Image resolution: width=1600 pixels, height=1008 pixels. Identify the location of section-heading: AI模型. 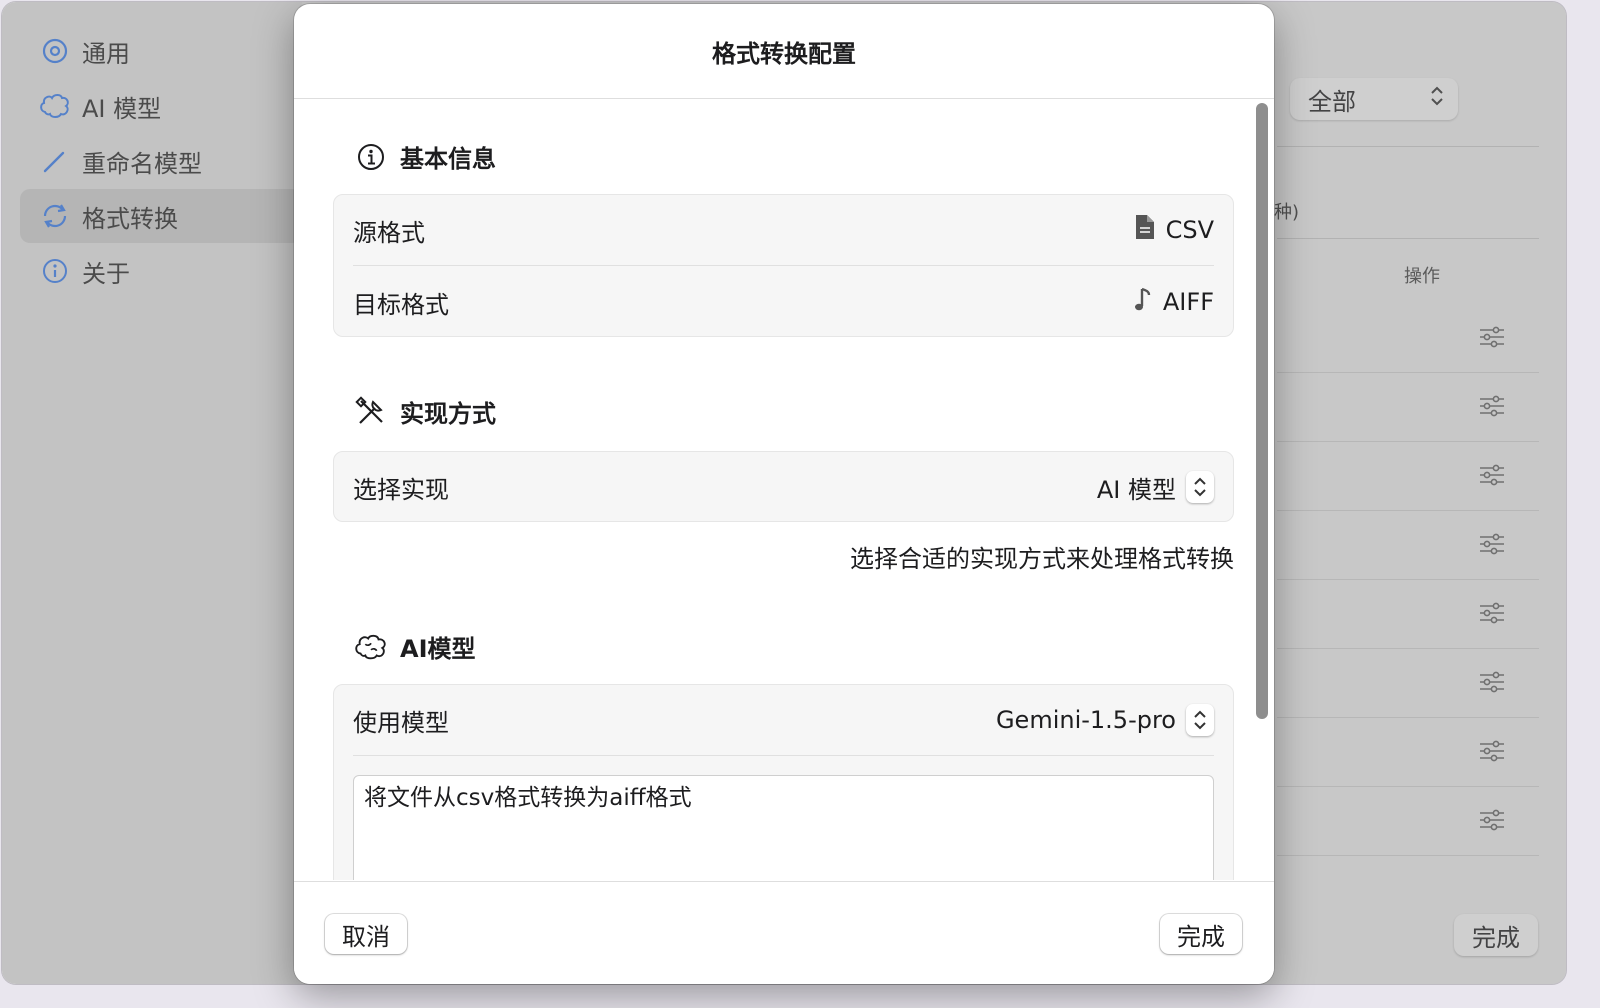
(438, 649).